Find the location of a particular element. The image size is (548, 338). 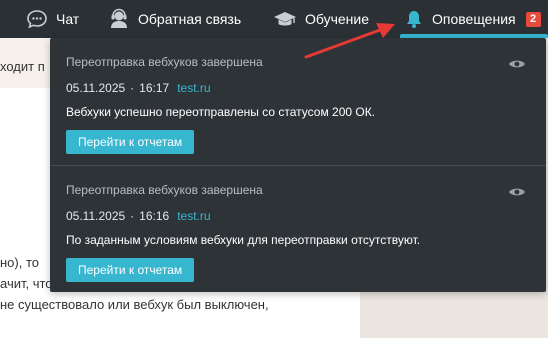

chat-icon is located at coordinates (37, 19).